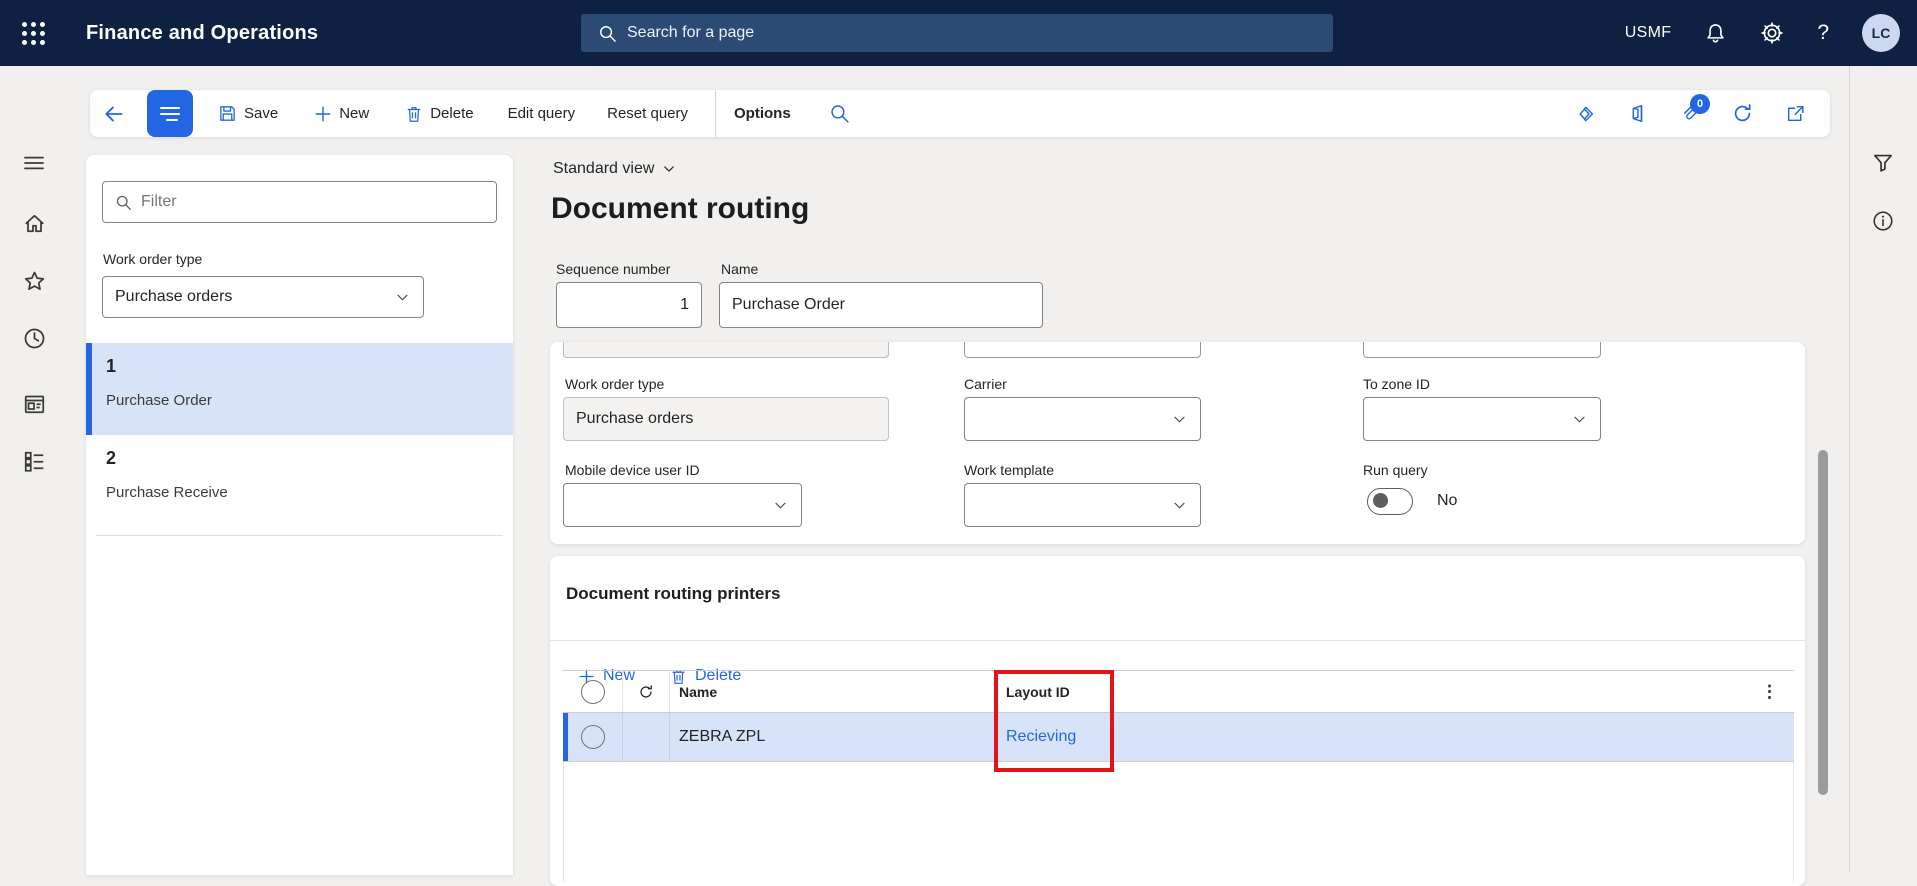  What do you see at coordinates (1883, 163) in the screenshot?
I see `filter-pane-icon` at bounding box center [1883, 163].